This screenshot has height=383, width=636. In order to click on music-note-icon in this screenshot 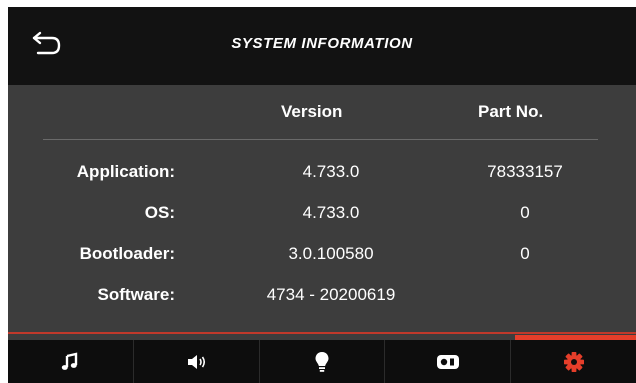, I will do `click(70, 361)`.